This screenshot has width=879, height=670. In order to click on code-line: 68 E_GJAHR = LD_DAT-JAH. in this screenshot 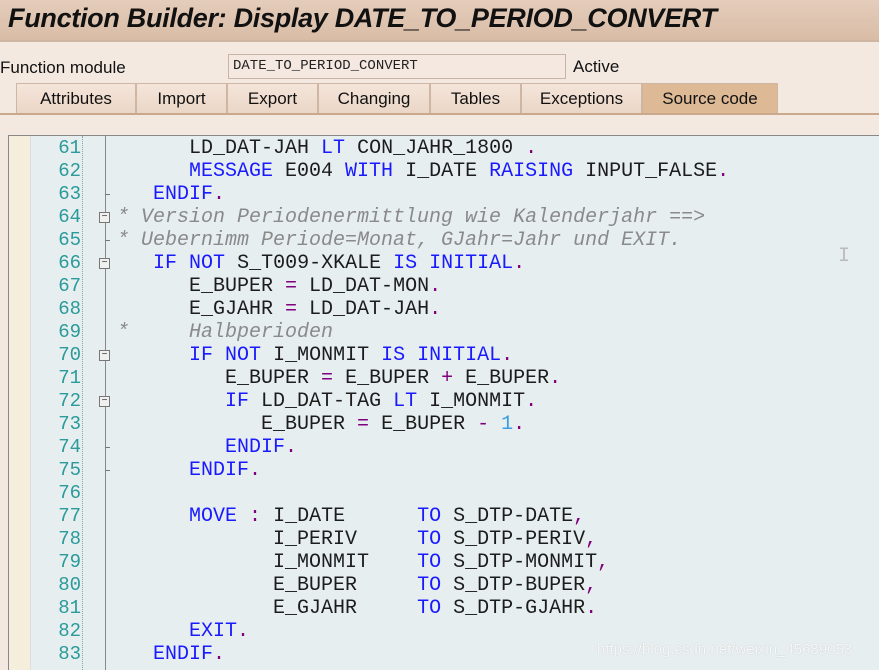, I will do `click(444, 309)`.